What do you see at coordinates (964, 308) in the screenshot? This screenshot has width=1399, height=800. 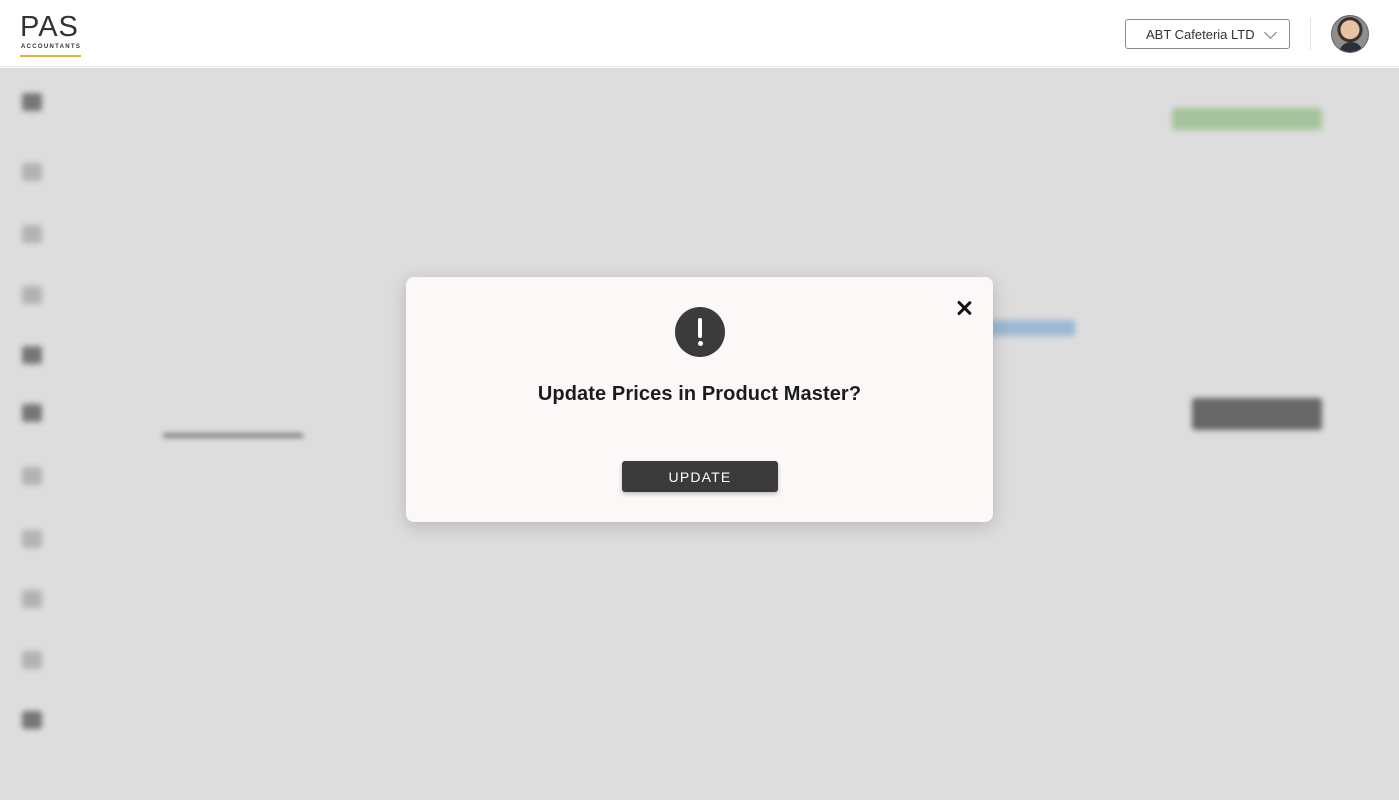 I see `close-icon` at bounding box center [964, 308].